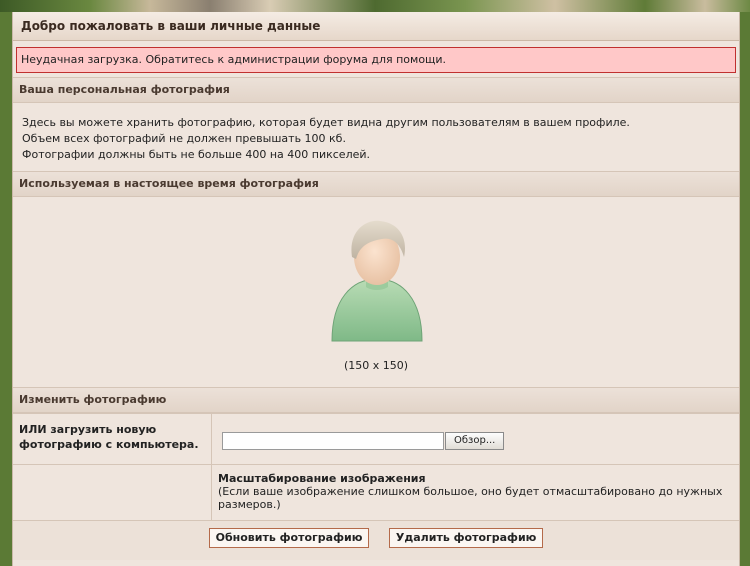  Describe the element at coordinates (322, 478) in the screenshot. I see `scale-title: Масштабирование изображения` at that location.